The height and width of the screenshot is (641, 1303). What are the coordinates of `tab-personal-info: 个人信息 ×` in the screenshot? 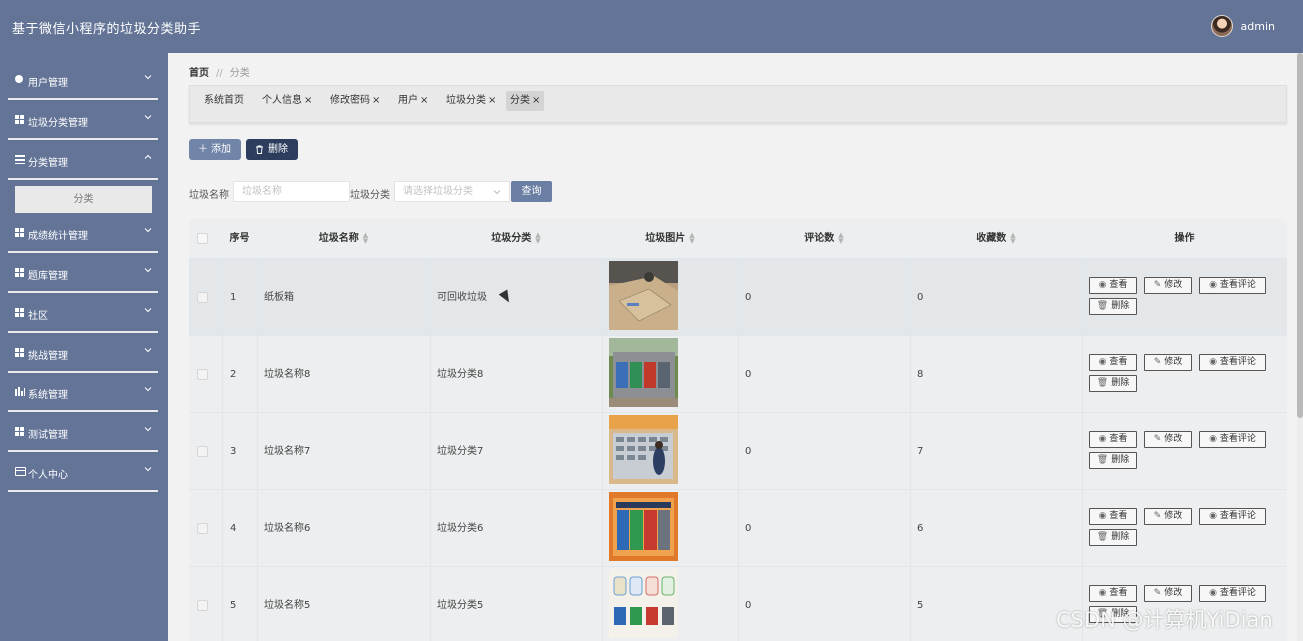 It's located at (287, 101).